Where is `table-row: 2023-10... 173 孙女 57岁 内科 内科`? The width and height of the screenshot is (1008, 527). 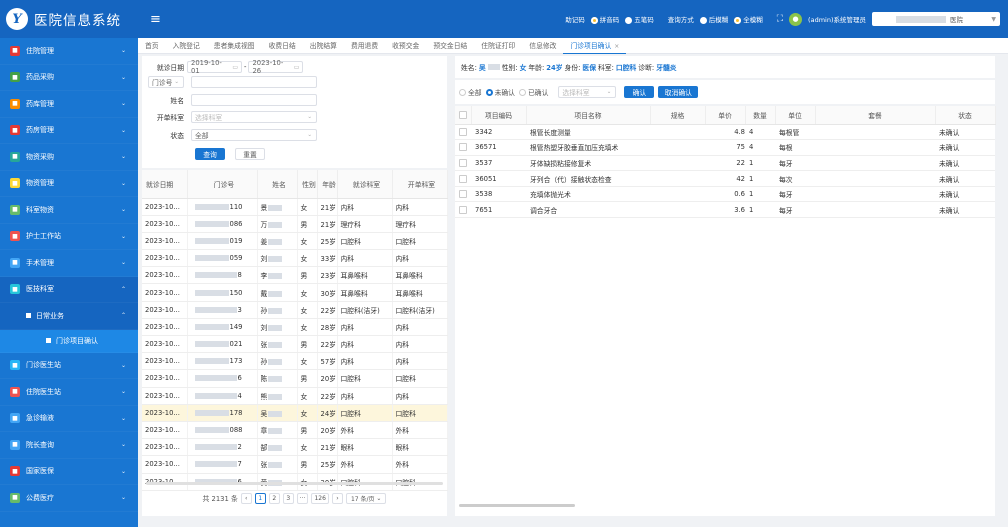
table-row: 2023-10... 173 孙女 57岁 内科 内科 is located at coordinates (295, 361).